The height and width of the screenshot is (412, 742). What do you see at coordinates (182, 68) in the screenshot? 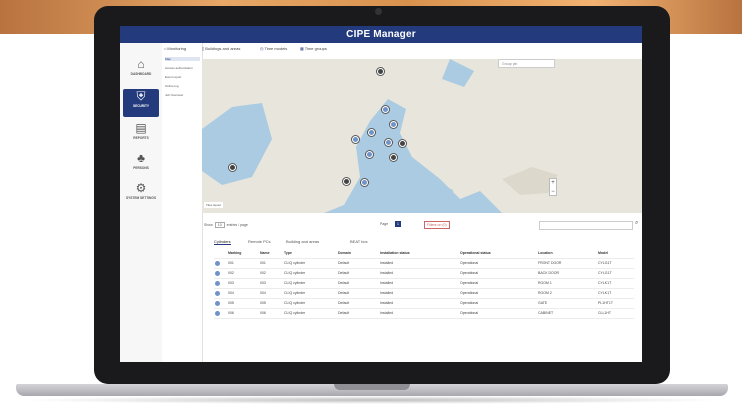
I see `subnav-item-access-authorization: Access authorization` at bounding box center [182, 68].